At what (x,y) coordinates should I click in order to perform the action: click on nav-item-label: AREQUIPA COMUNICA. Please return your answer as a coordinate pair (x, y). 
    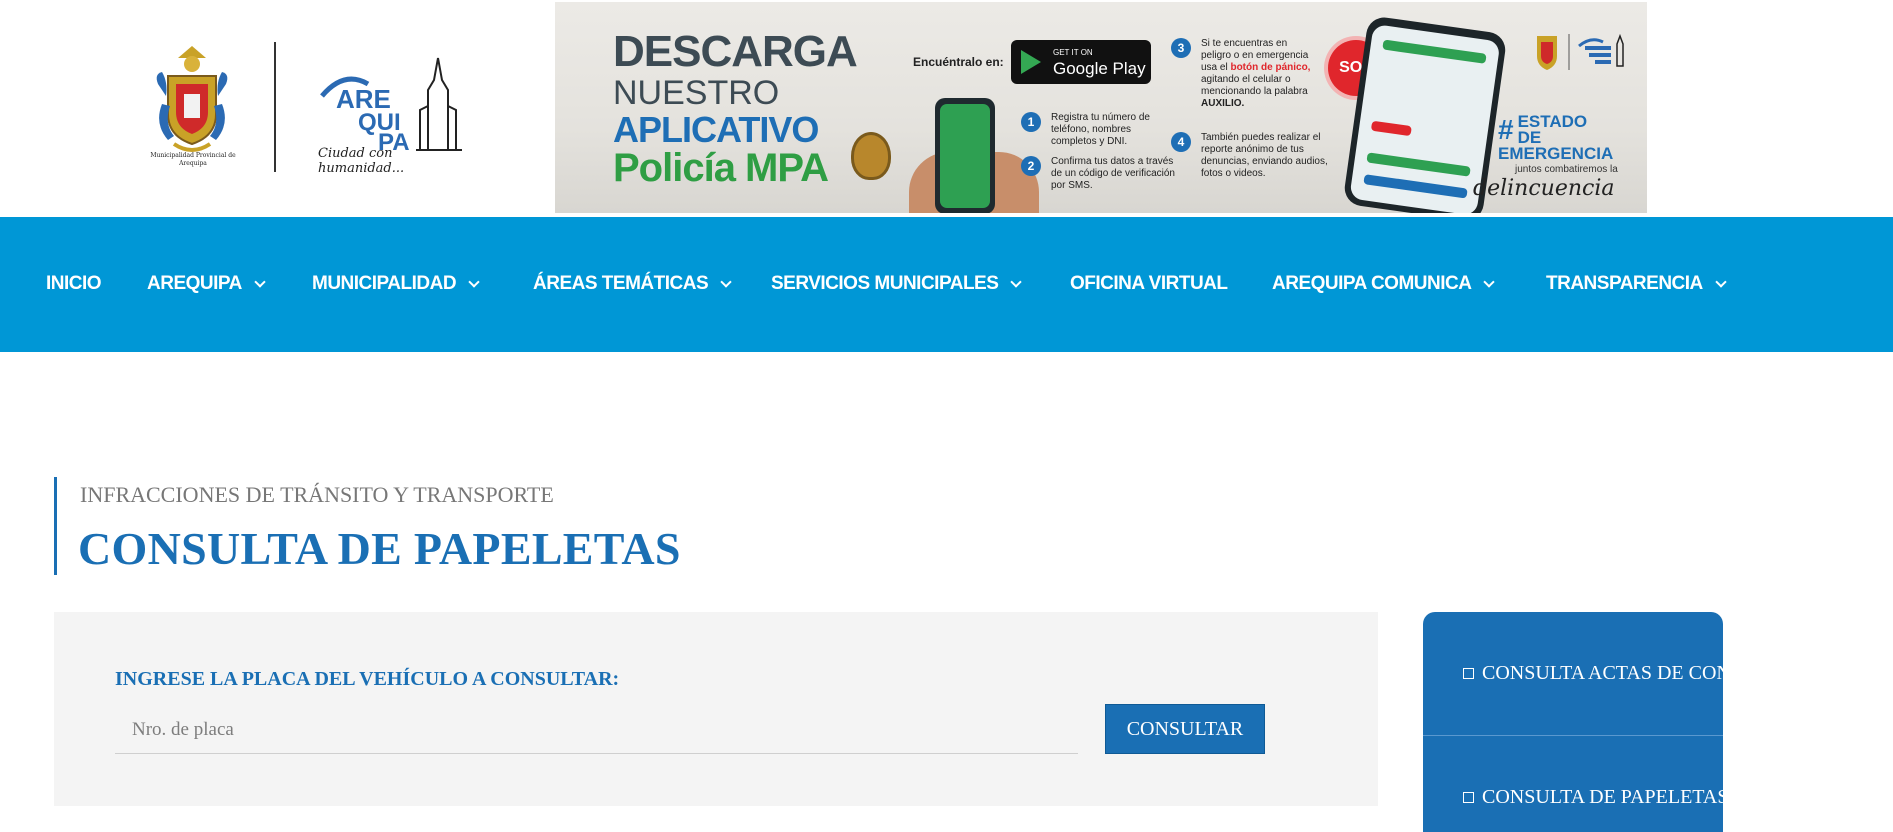
    Looking at the image, I should click on (1372, 283).